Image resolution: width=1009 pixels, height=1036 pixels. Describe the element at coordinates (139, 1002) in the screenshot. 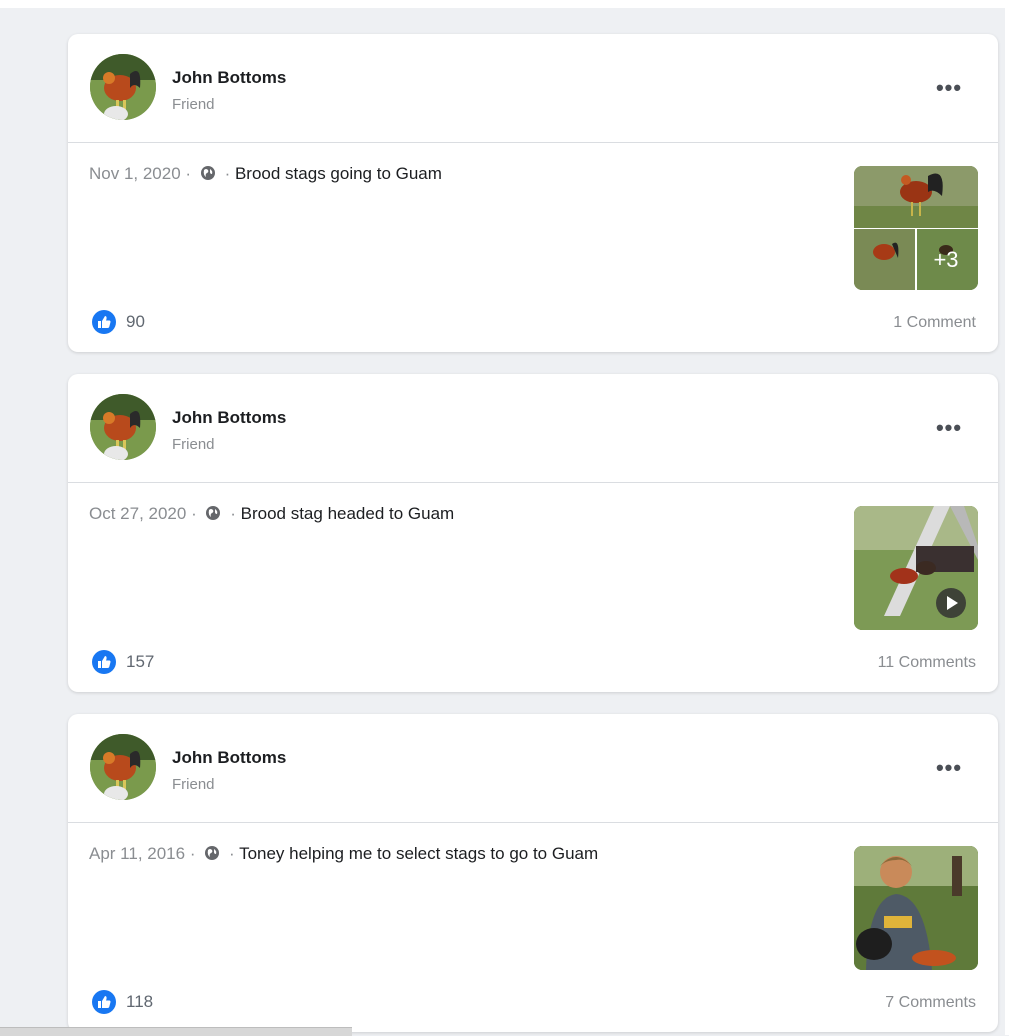

I see `like-count: 118` at that location.